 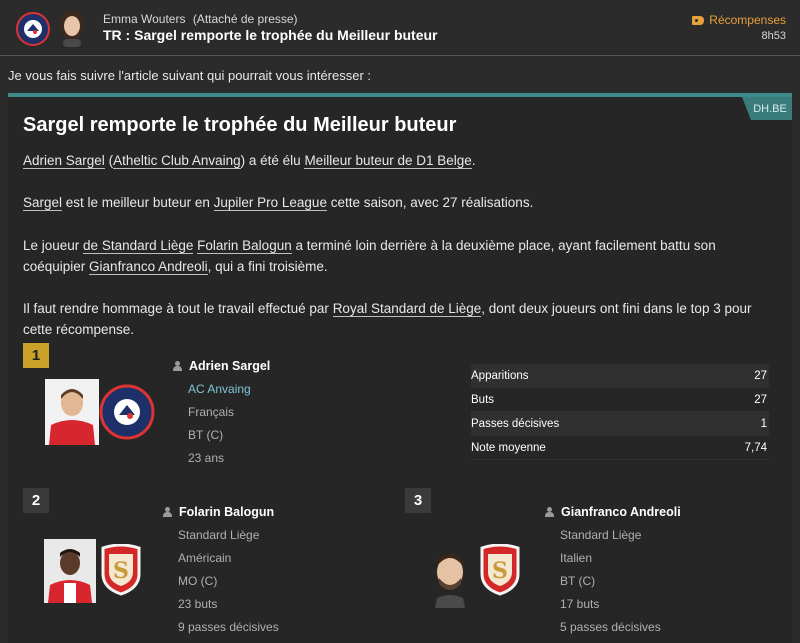 I want to click on rewards-label: Récompenses, so click(x=747, y=20).